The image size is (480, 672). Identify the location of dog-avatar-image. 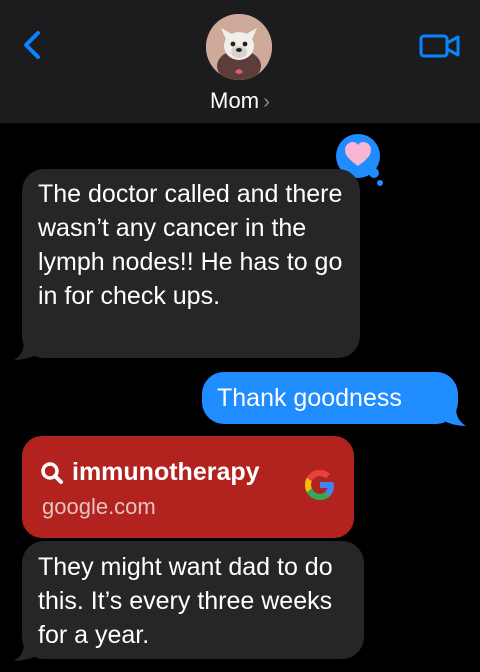
(239, 47).